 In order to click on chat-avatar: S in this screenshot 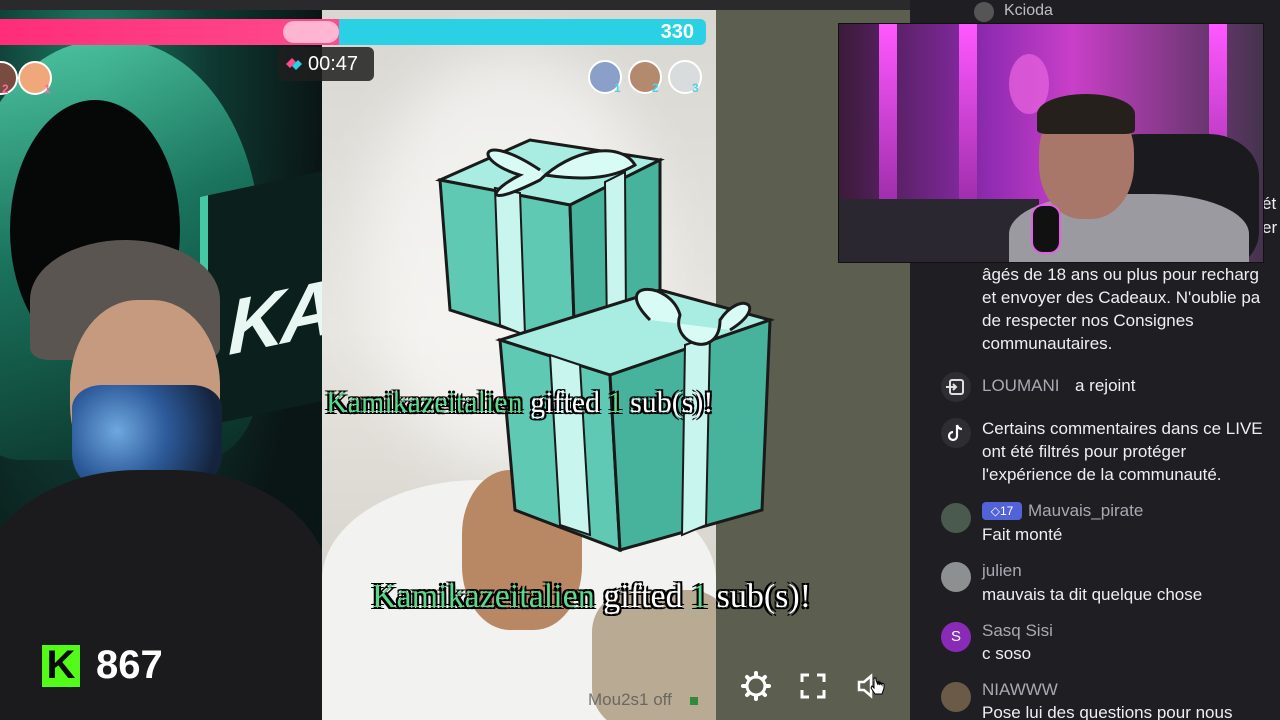, I will do `click(956, 637)`.